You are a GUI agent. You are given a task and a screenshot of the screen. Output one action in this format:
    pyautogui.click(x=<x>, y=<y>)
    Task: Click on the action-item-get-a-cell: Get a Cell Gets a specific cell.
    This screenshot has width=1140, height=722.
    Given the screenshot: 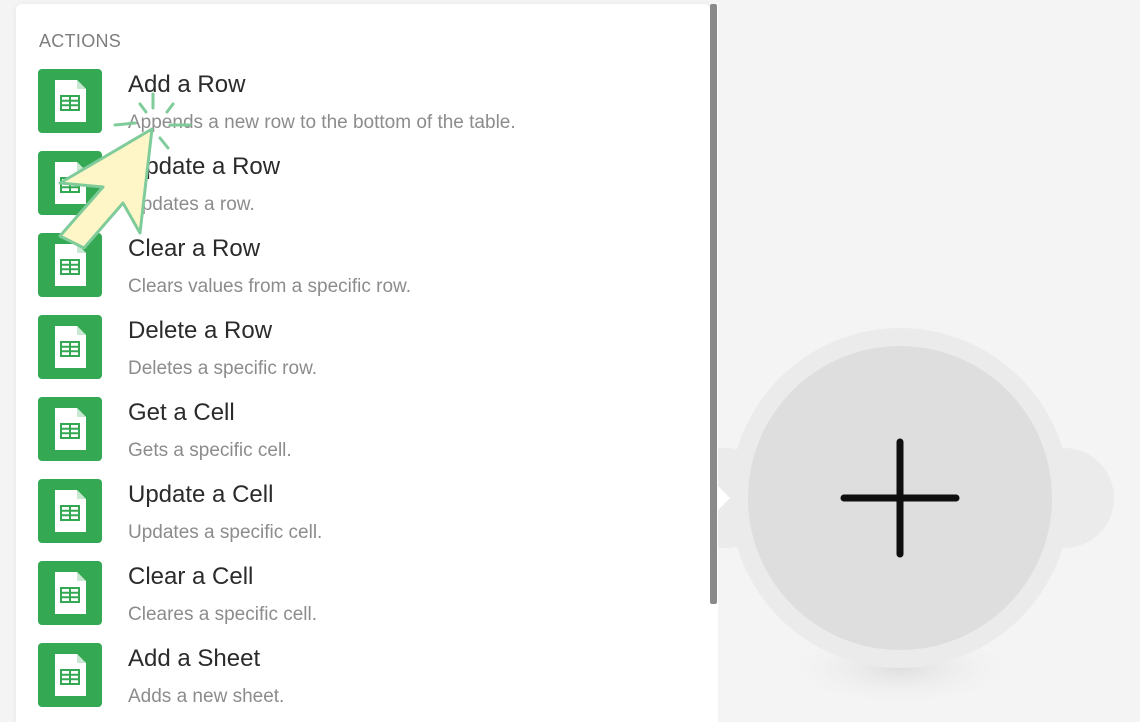 What is the action you would take?
    pyautogui.click(x=358, y=432)
    